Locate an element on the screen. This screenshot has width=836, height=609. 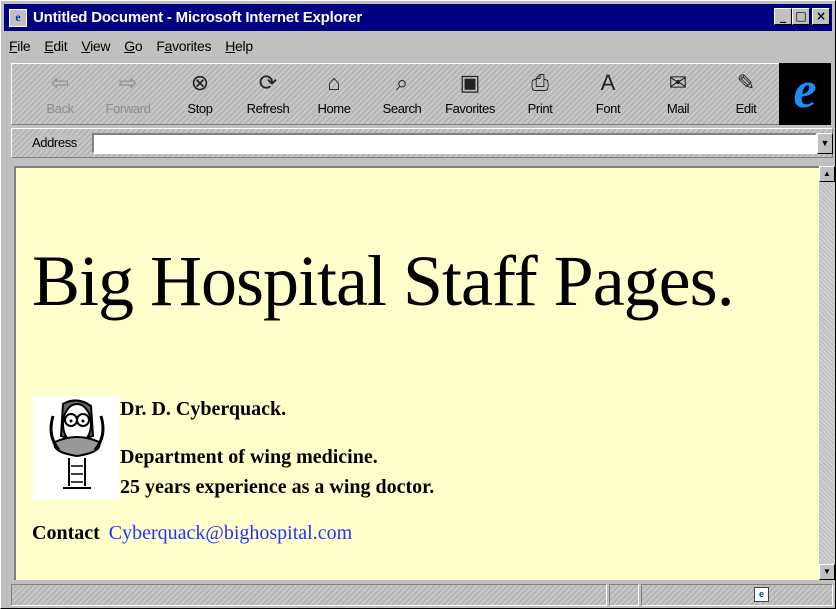
close-button: × is located at coordinates (821, 16).